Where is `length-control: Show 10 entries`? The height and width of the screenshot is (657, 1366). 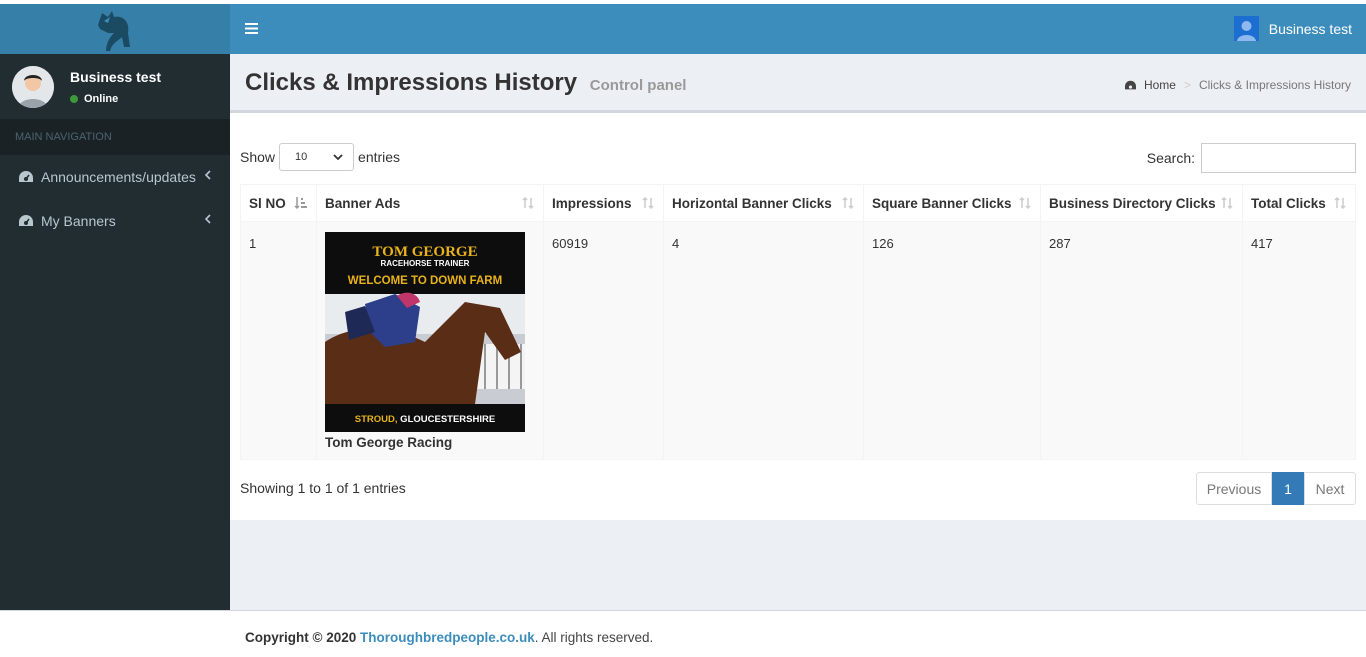
length-control: Show 10 entries is located at coordinates (320, 157).